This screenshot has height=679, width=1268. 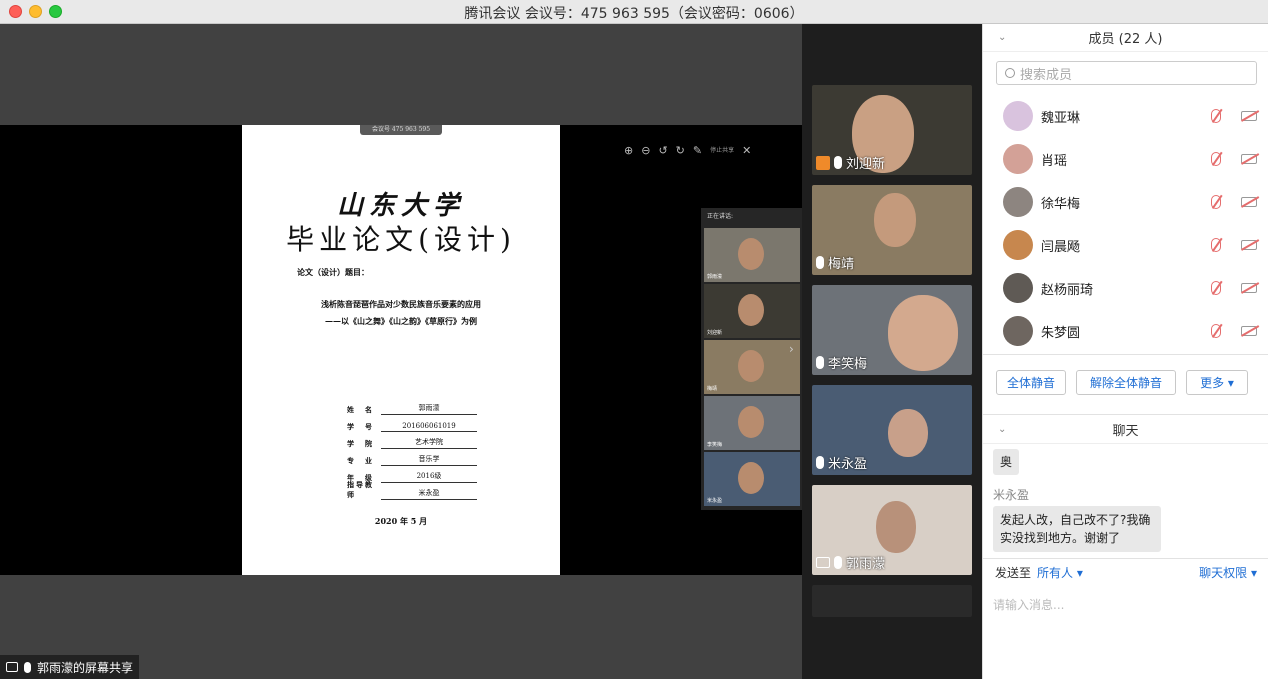 I want to click on video-name-label: 李笑梅, so click(x=841, y=362).